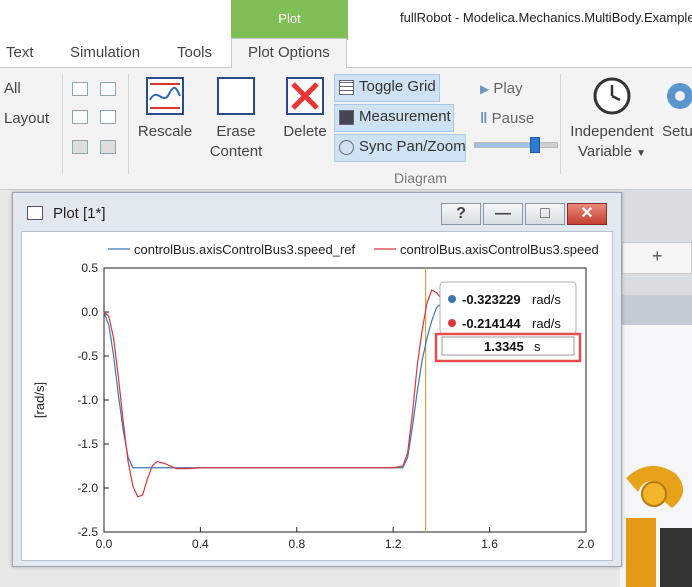  What do you see at coordinates (346, 147) in the screenshot?
I see `magnifier-icon` at bounding box center [346, 147].